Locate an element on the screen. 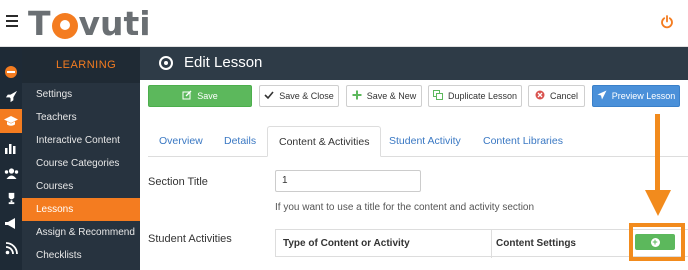  sidebar-item-lessons: Lessons is located at coordinates (81, 209).